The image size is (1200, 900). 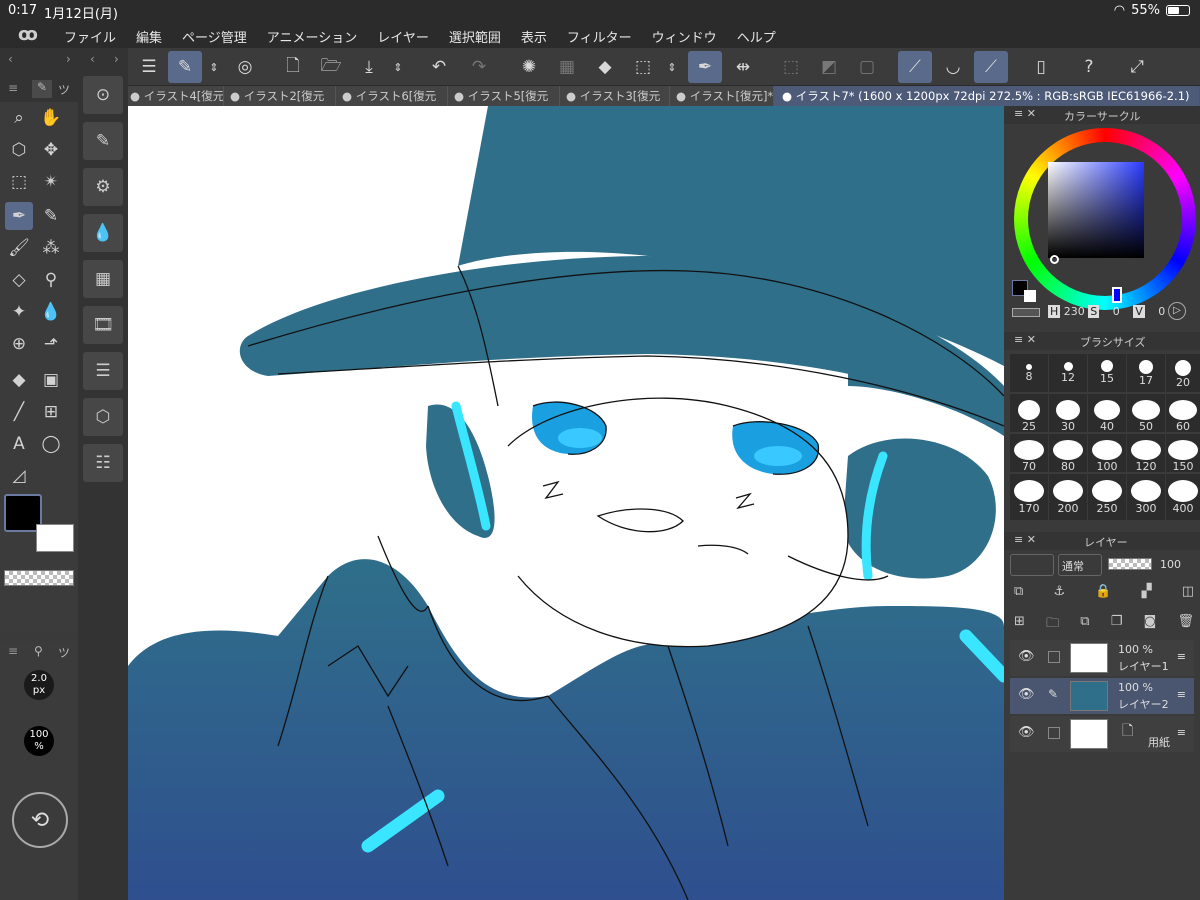 I want to click on menu-window: ウィンドウ, so click(x=684, y=36).